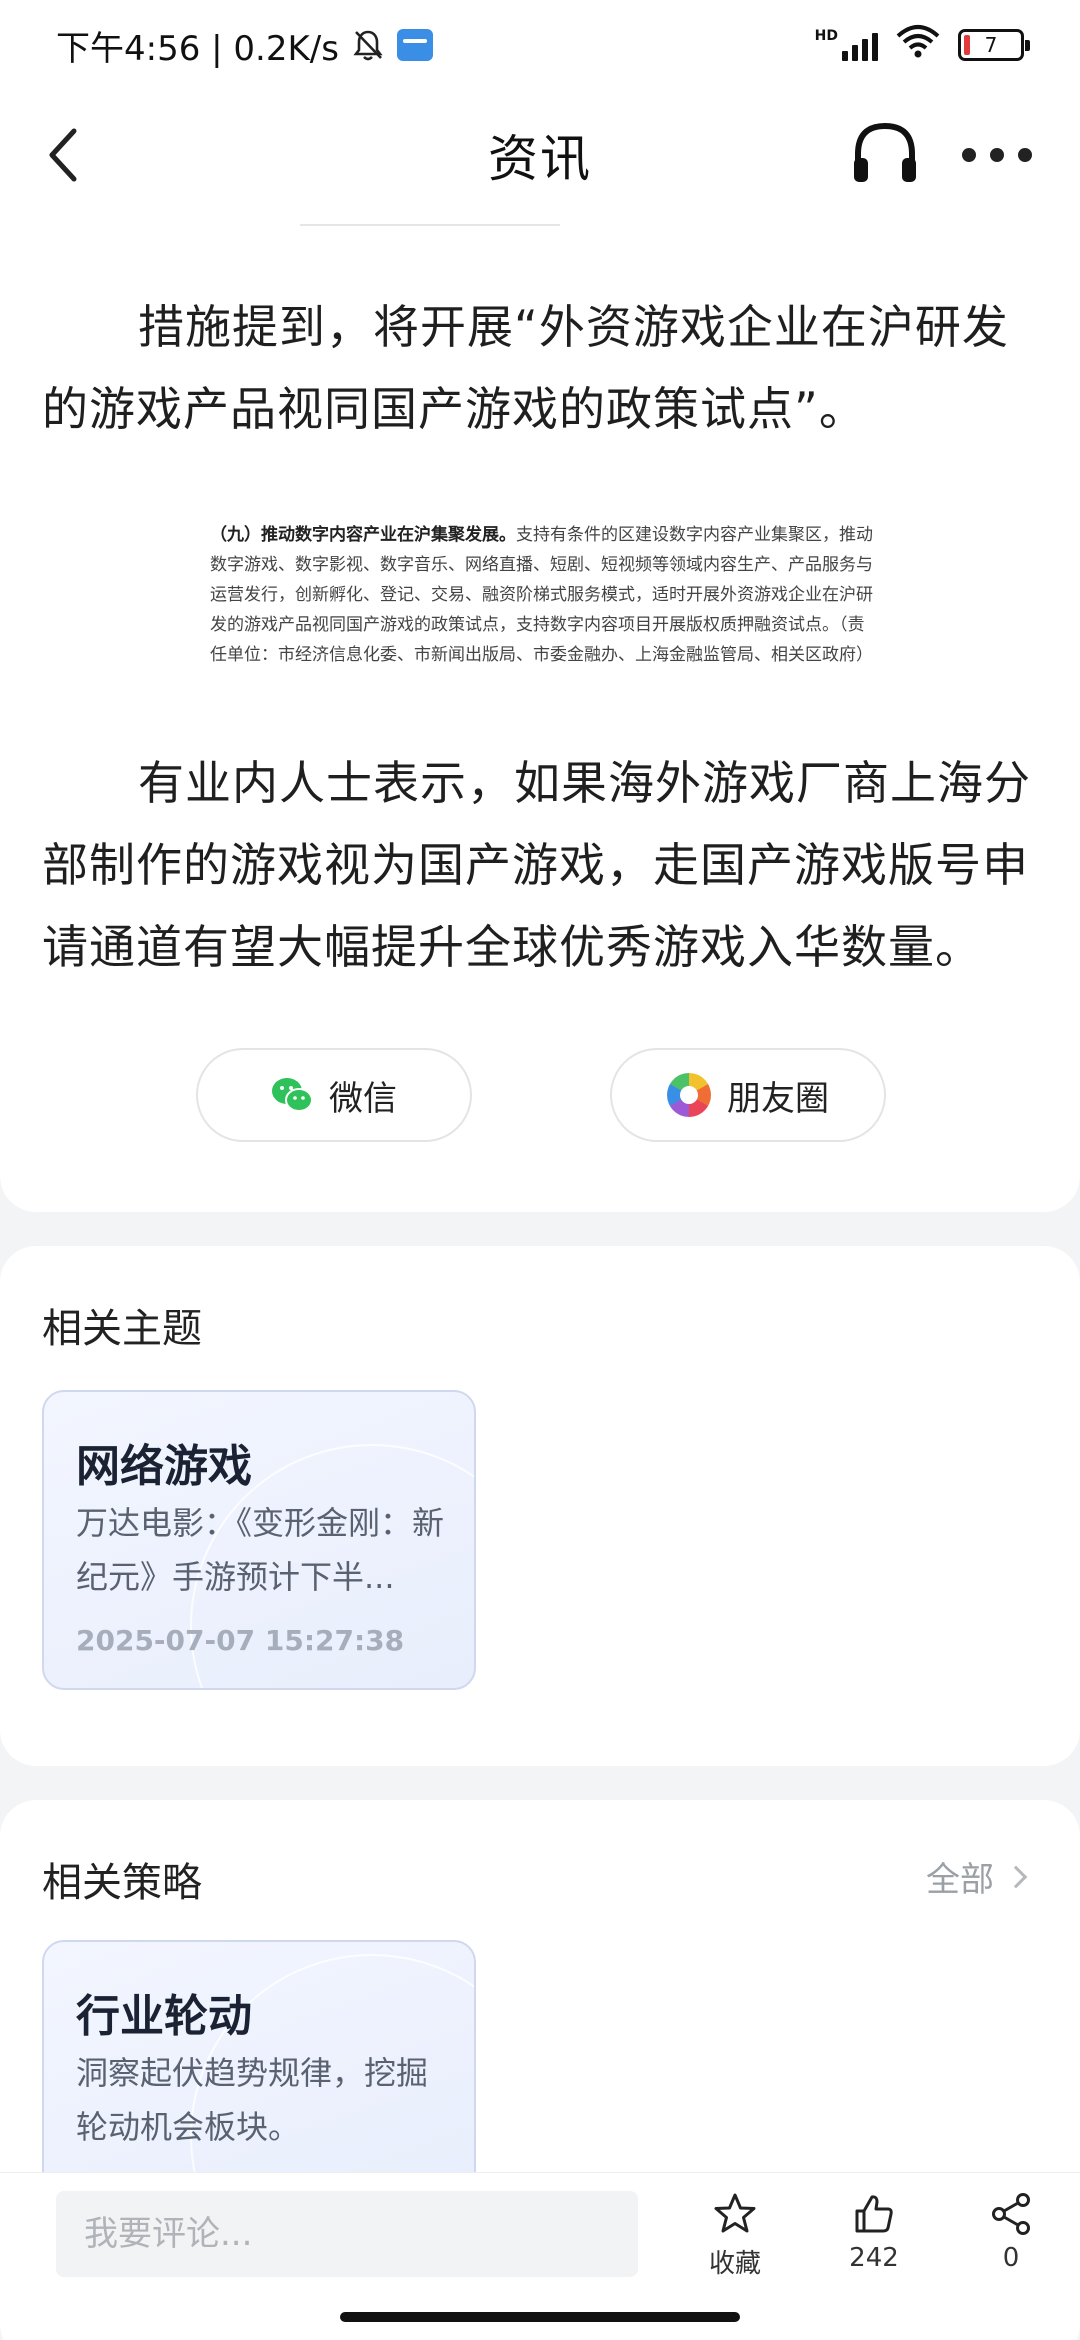 The width and height of the screenshot is (1080, 2340). Describe the element at coordinates (414, 45) in the screenshot. I see `app-notification-icon` at that location.